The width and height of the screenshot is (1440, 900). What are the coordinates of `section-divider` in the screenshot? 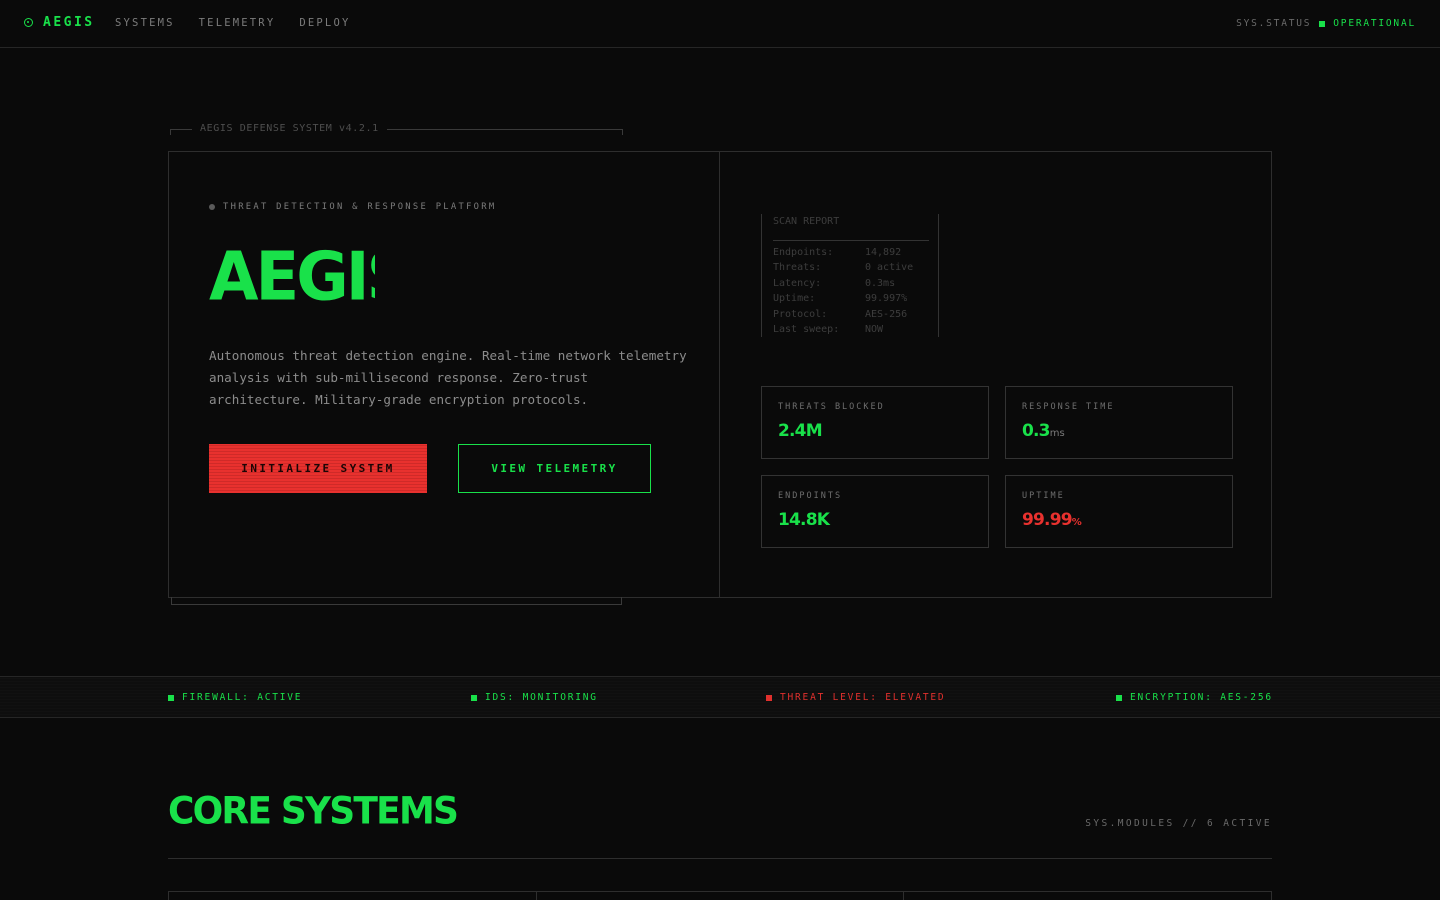 It's located at (720, 858).